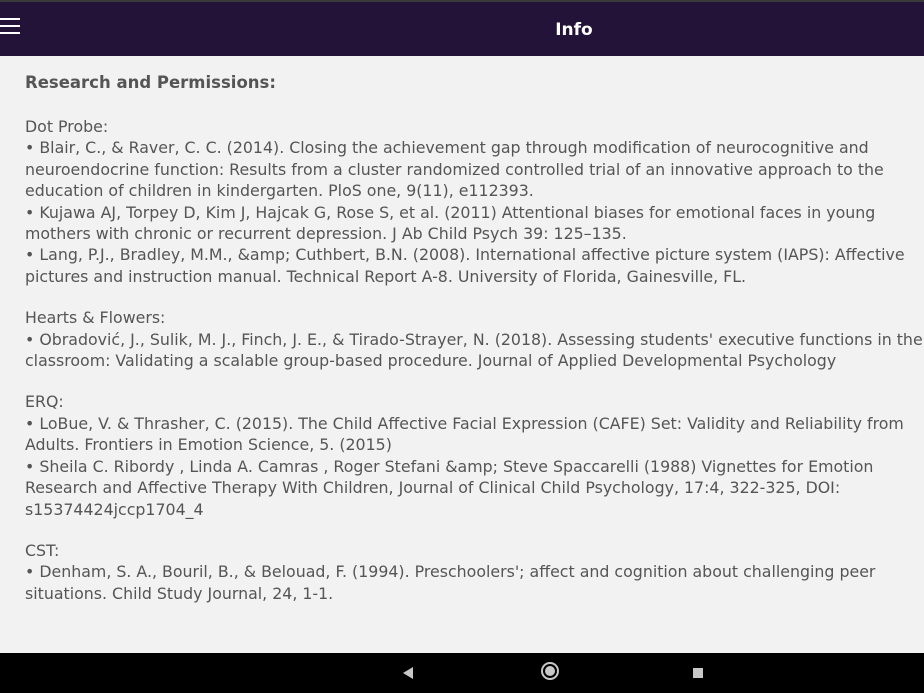 The width and height of the screenshot is (924, 693). I want to click on app-bar: Info, so click(462, 28).